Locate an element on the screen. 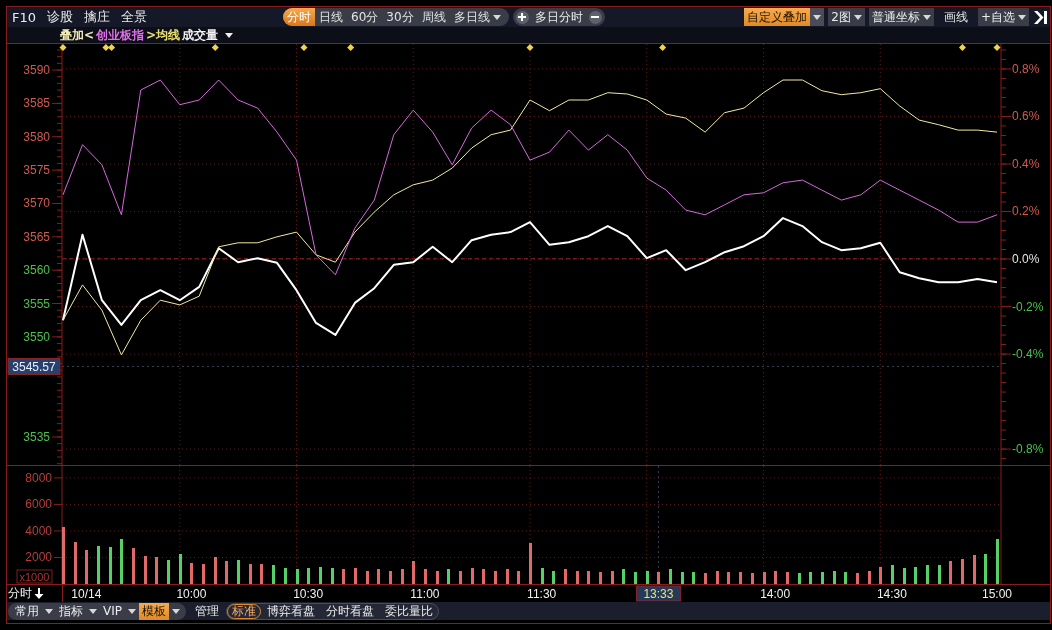 Image resolution: width=1052 pixels, height=630 pixels. axis-label: 3570 is located at coordinates (36, 203).